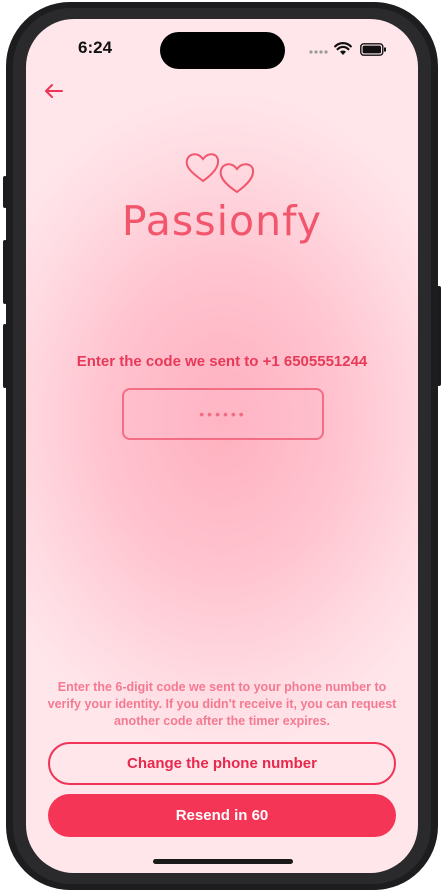  I want to click on battery-icon, so click(373, 49).